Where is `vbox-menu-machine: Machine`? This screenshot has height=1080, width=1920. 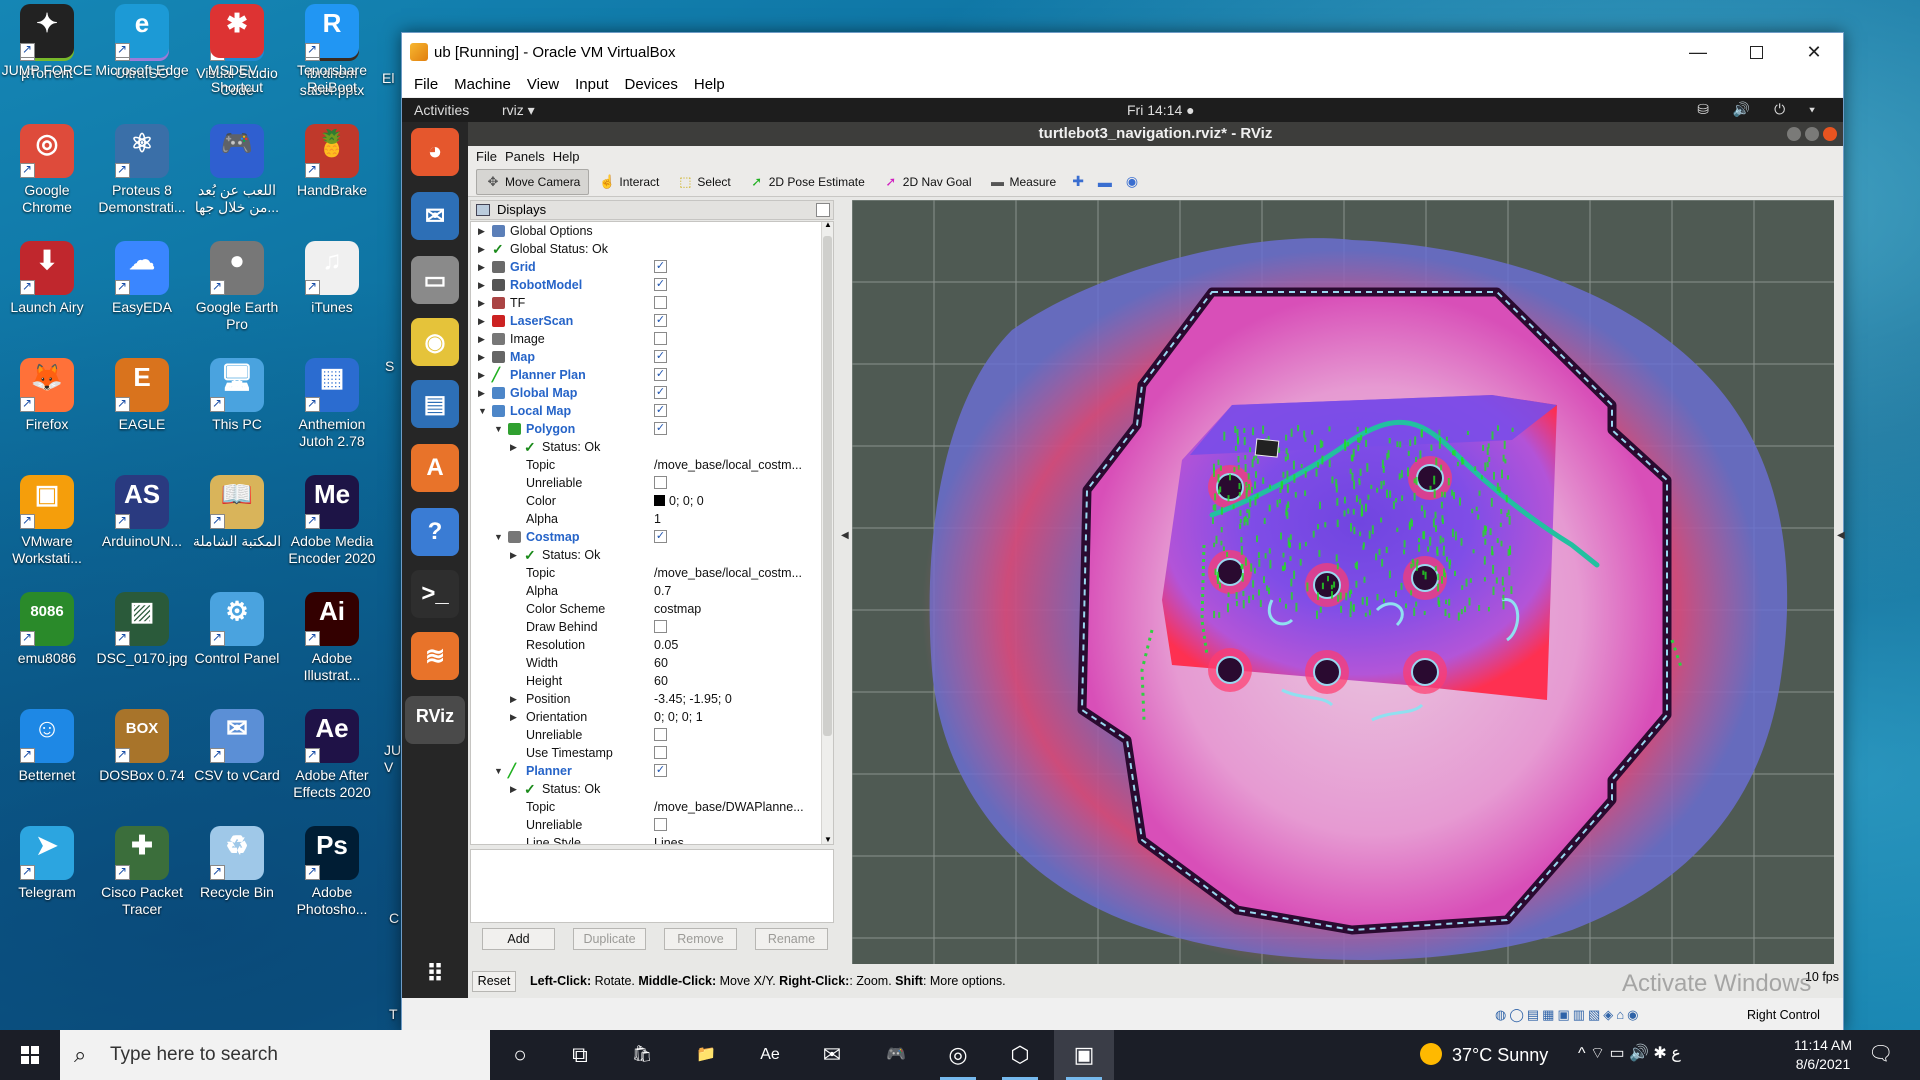 vbox-menu-machine: Machine is located at coordinates (482, 84).